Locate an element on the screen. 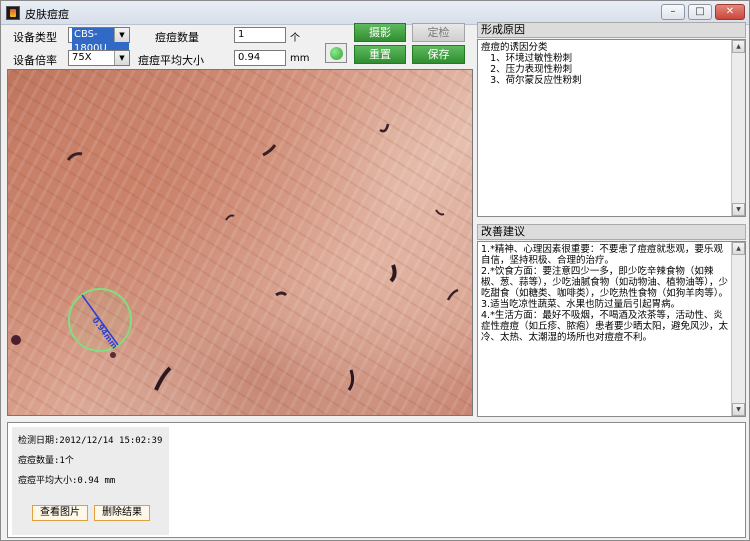  app-logo-icon is located at coordinates (13, 13).